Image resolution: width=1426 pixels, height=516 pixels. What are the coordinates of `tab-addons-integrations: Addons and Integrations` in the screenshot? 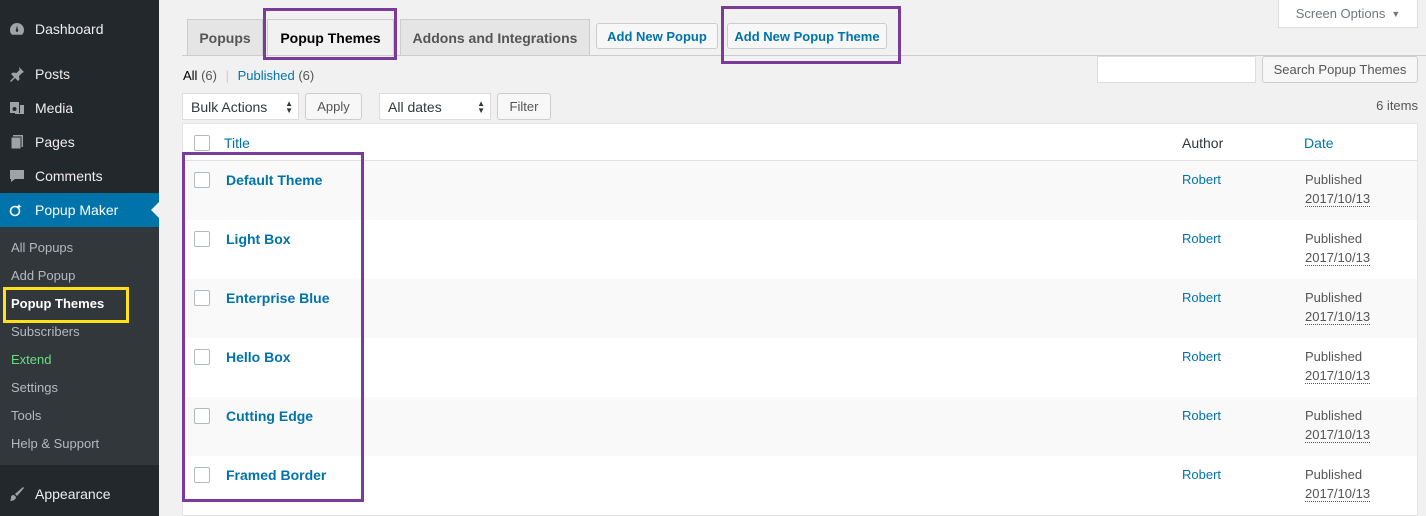 It's located at (495, 37).